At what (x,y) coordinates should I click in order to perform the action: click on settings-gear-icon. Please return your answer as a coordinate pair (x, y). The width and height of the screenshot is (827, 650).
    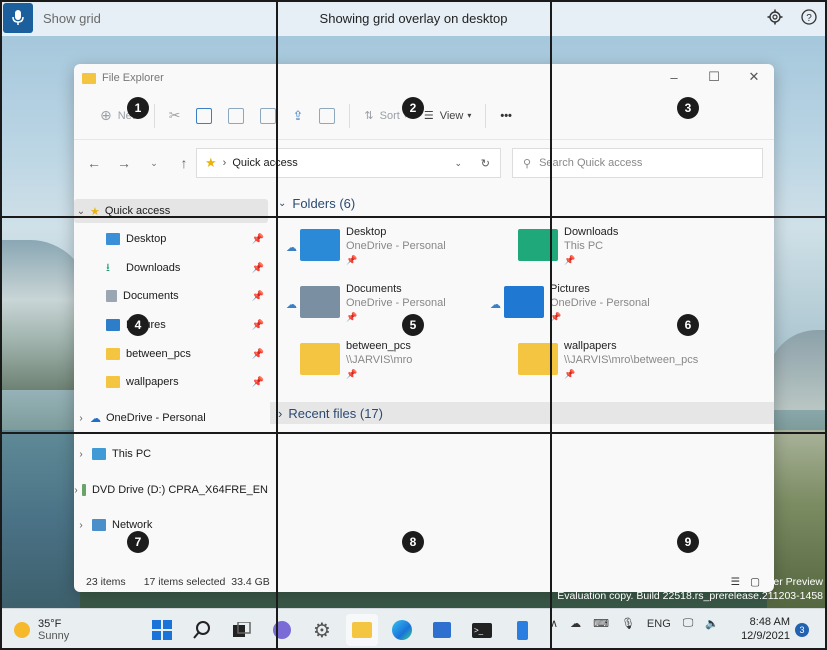
    Looking at the image, I should click on (775, 17).